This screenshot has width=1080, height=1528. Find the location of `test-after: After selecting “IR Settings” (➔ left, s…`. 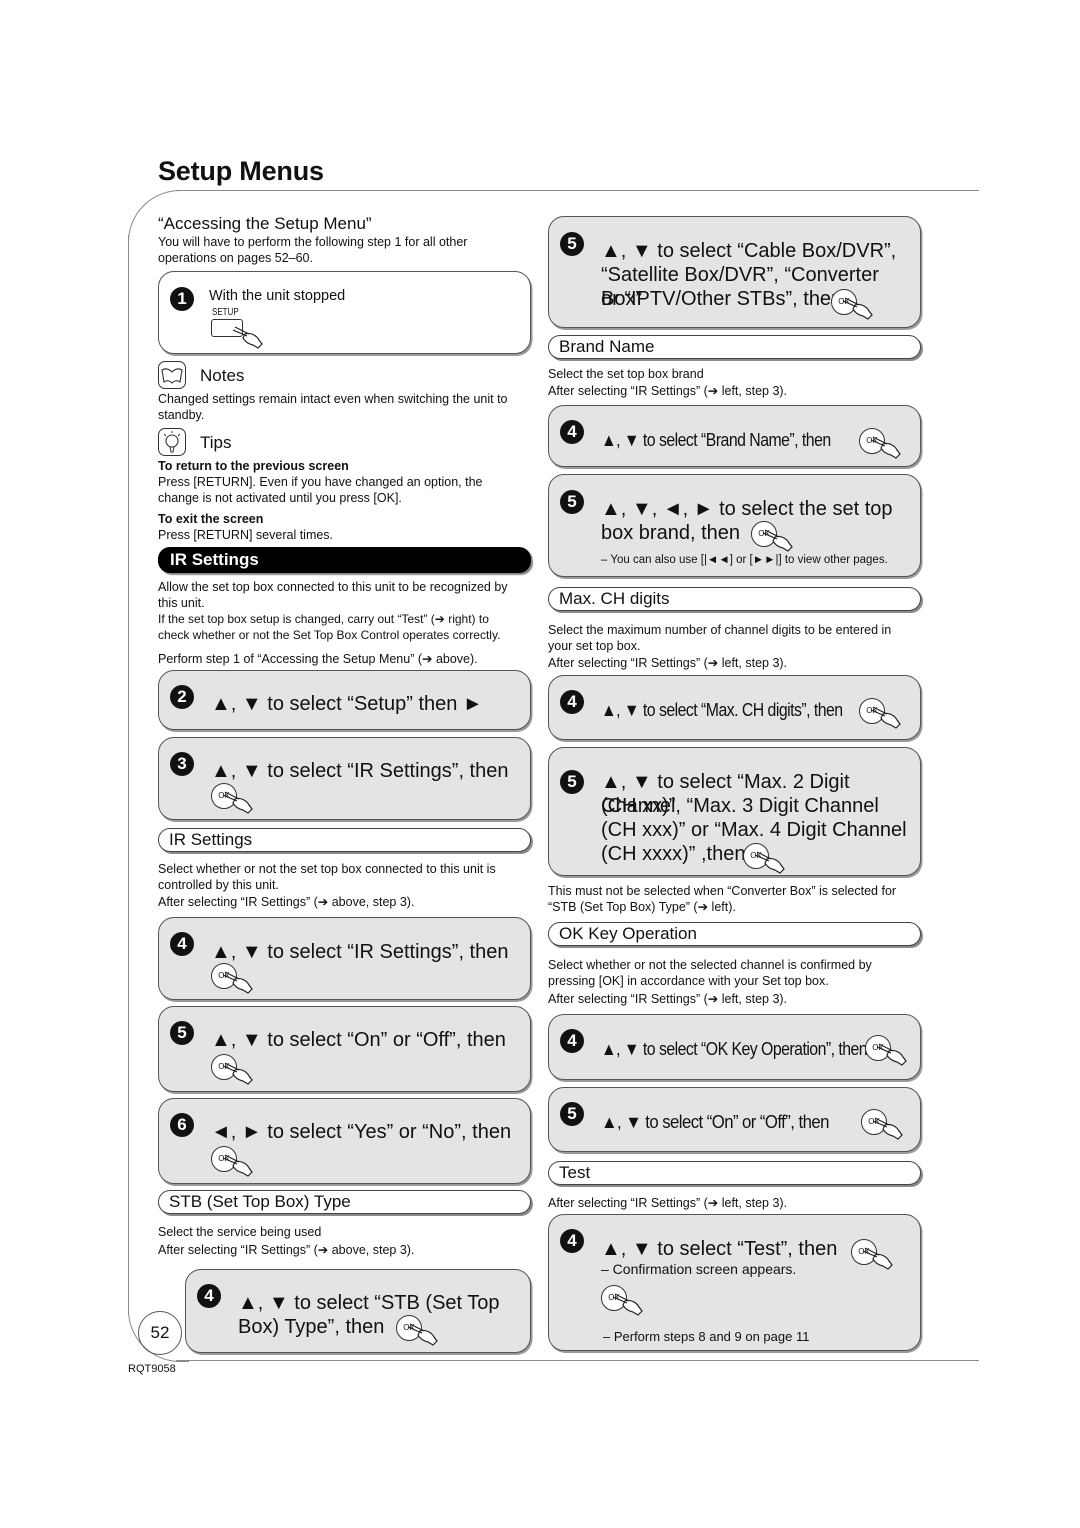

test-after: After selecting “IR Settings” (➔ left, s… is located at coordinates (668, 1203).